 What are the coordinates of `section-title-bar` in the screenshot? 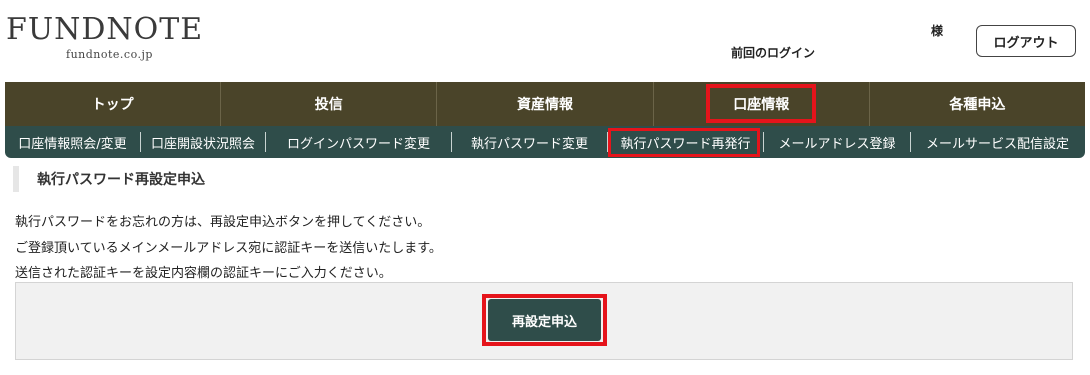 It's located at (16, 179).